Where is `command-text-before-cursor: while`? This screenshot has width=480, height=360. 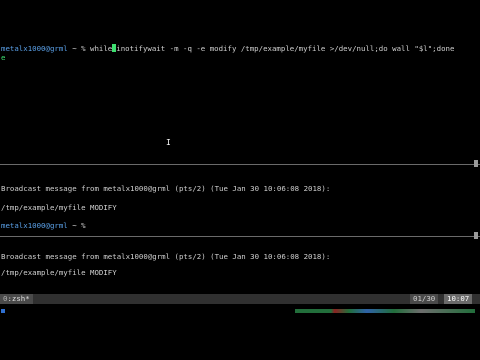
command-text-before-cursor: while is located at coordinates (101, 48).